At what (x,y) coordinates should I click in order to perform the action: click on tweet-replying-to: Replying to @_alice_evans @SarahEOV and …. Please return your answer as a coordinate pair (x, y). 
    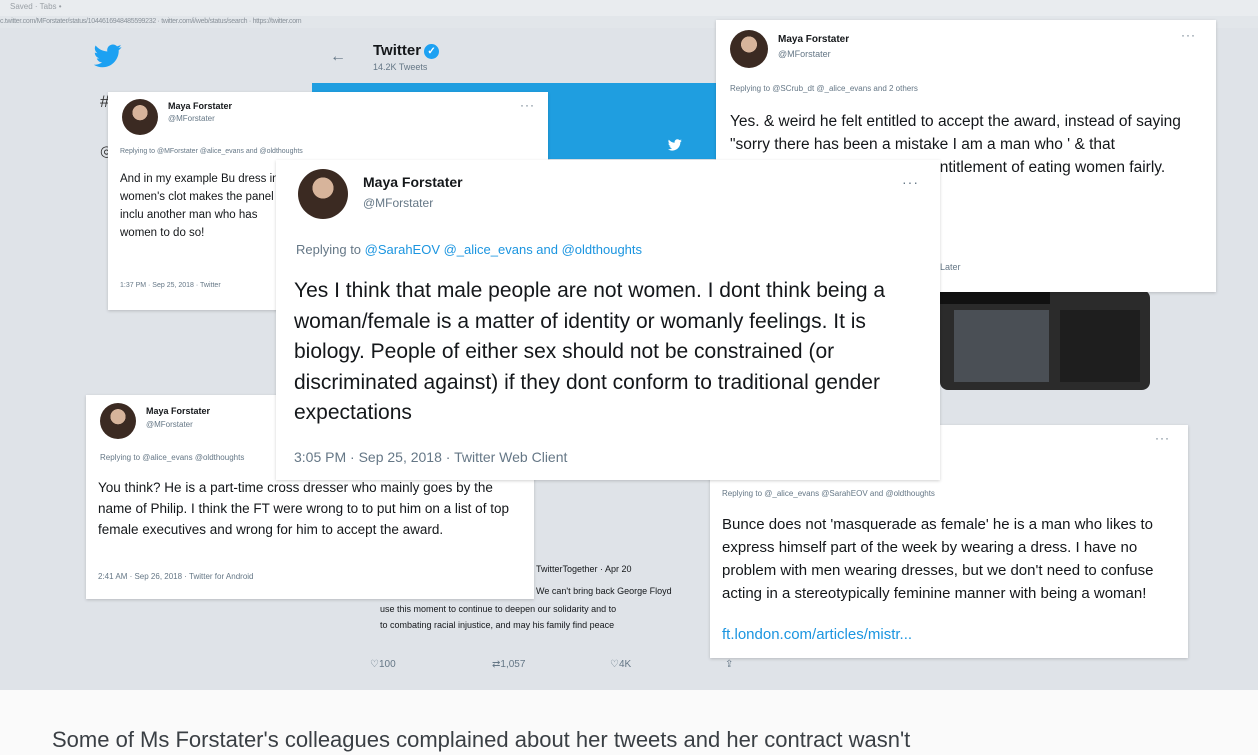
    Looking at the image, I should click on (828, 493).